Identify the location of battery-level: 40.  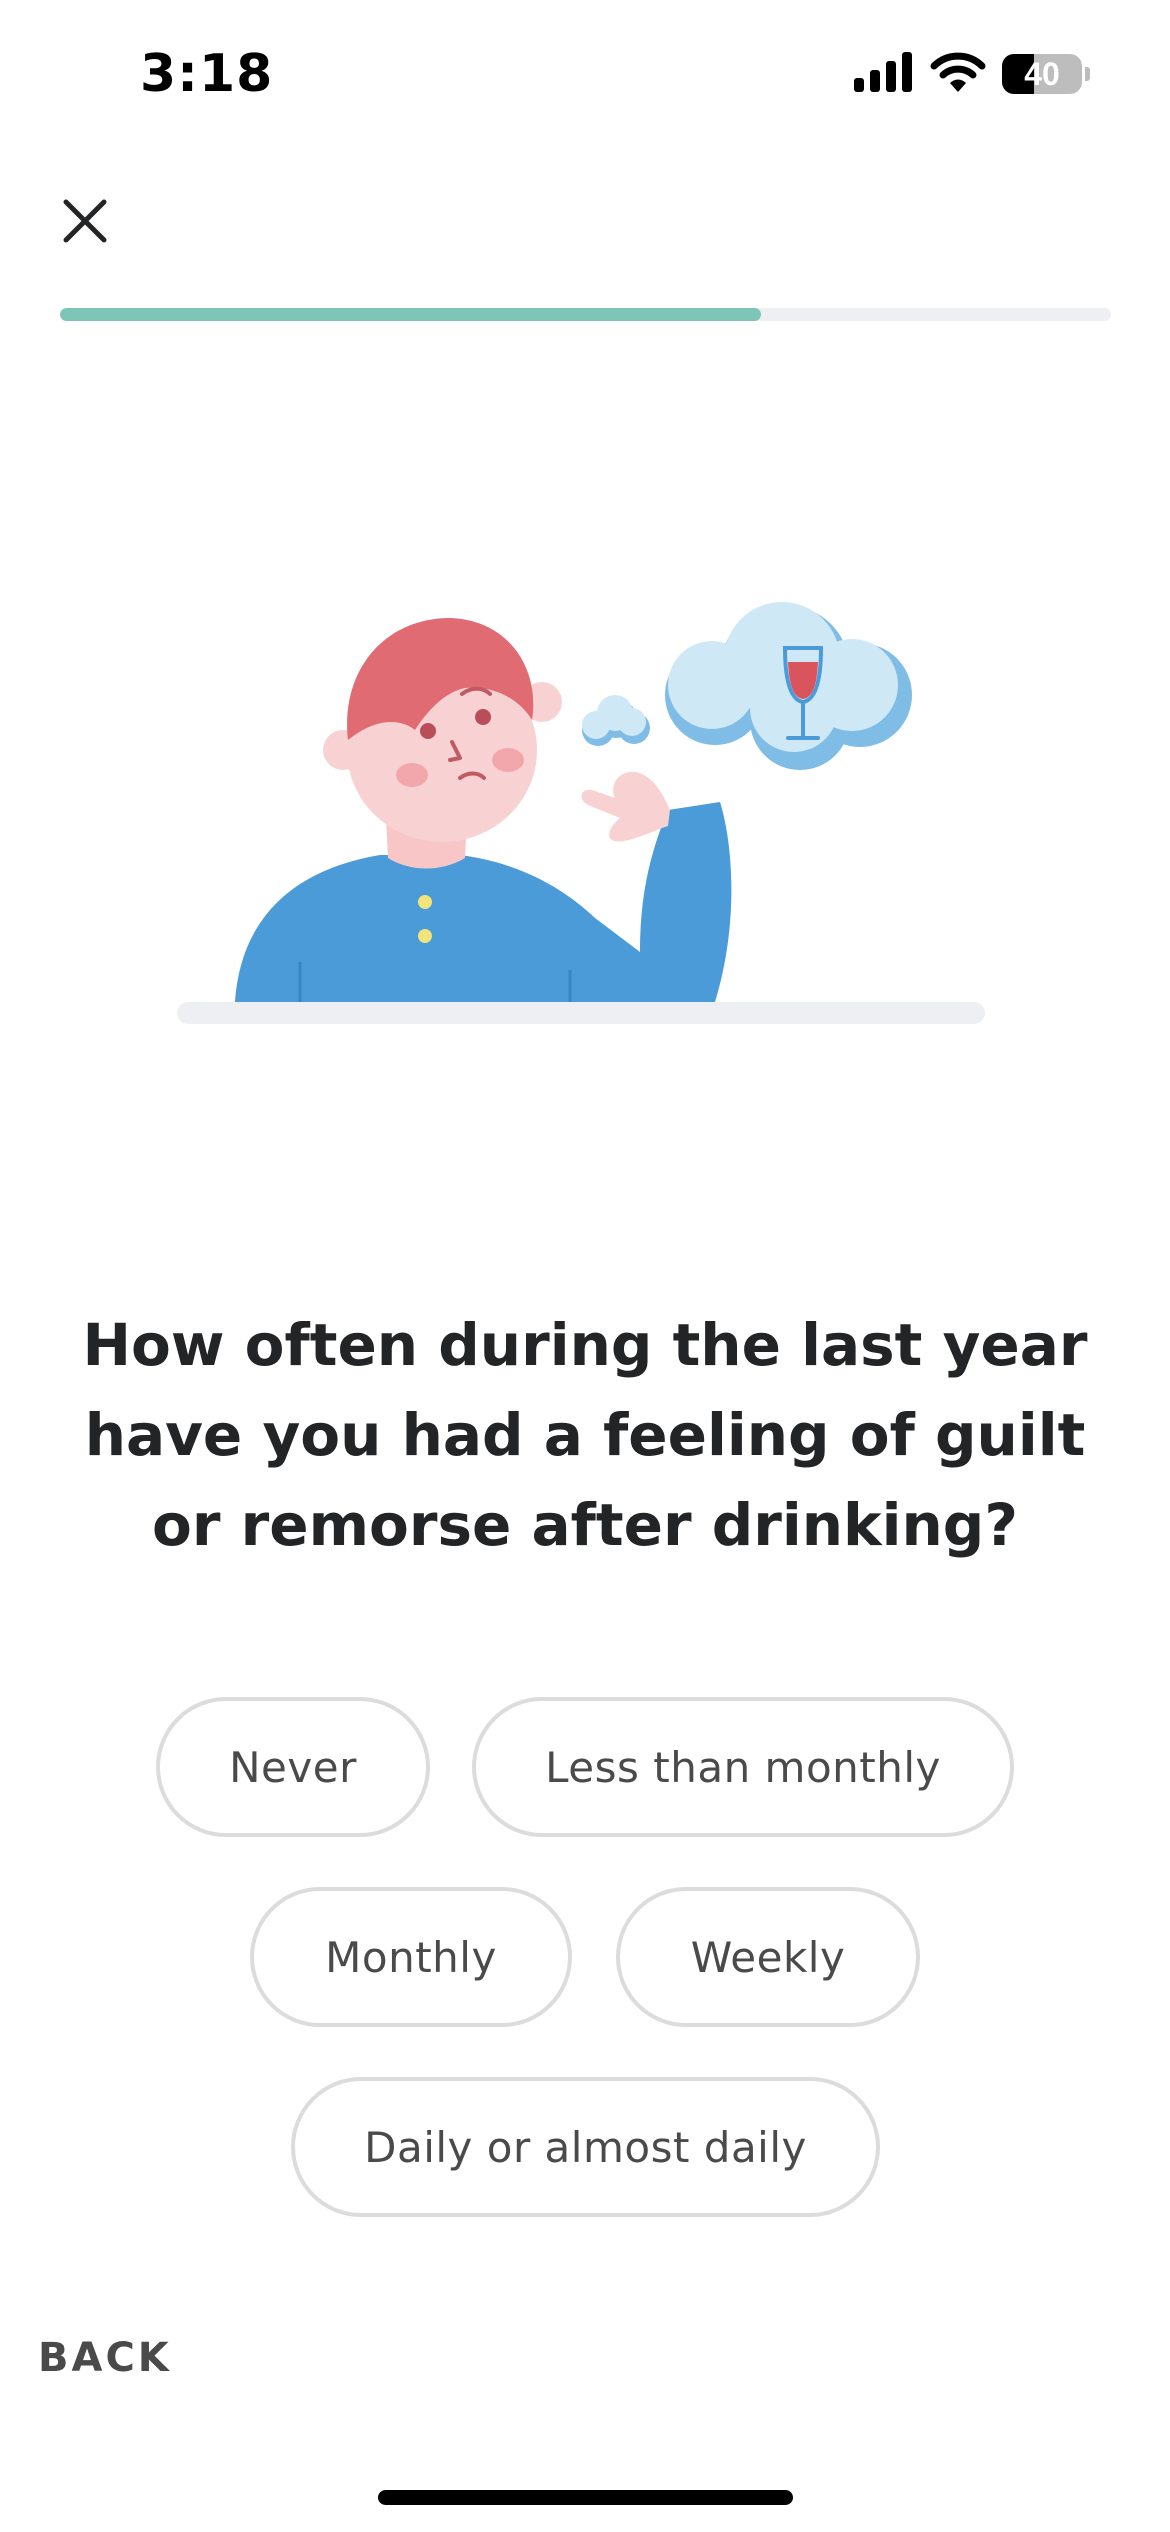
(1042, 74).